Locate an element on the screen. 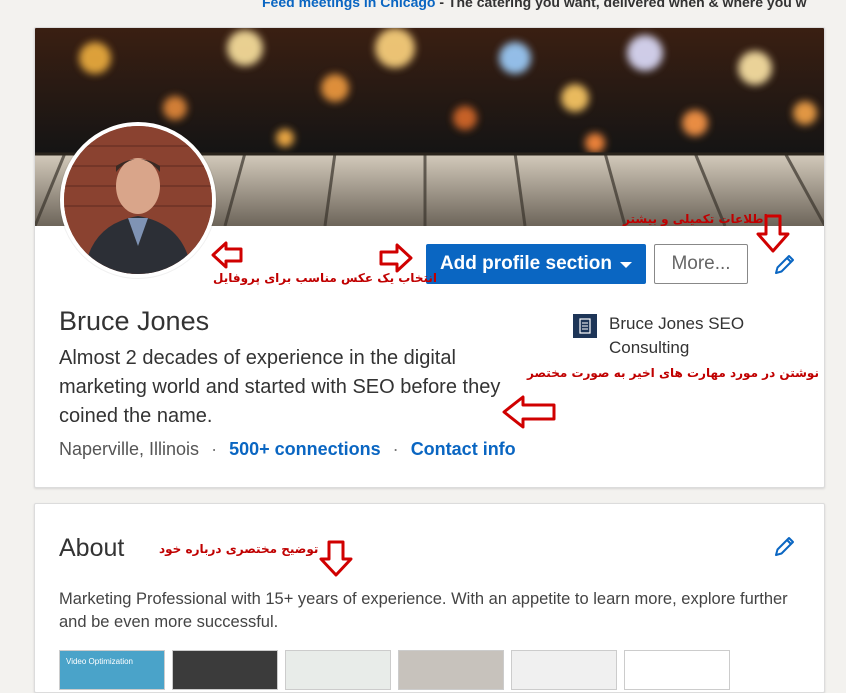  company-logo-icon is located at coordinates (585, 326).